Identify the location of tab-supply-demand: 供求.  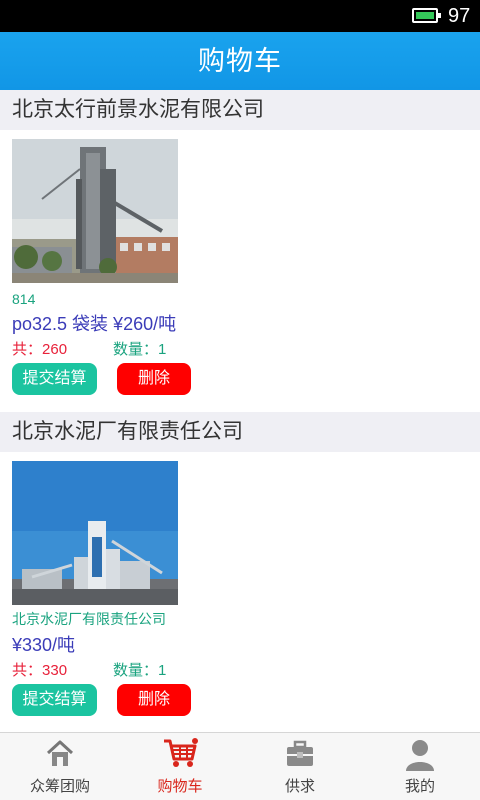
(300, 766).